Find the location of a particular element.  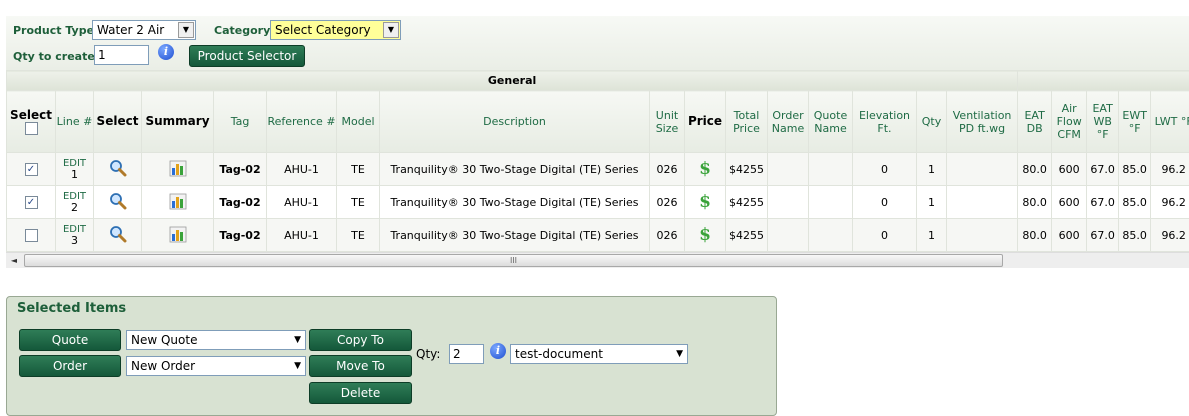

eat-db-header: EAT DB is located at coordinates (1035, 122).